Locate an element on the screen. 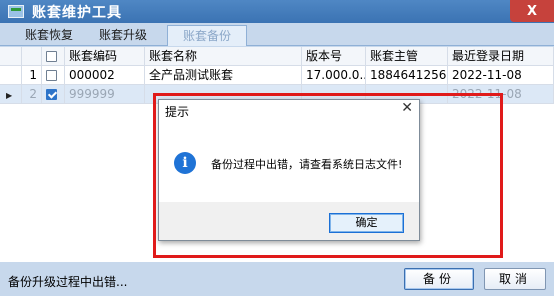 The width and height of the screenshot is (554, 296). current-row-arrow-icon: ▶ is located at coordinates (9, 95).